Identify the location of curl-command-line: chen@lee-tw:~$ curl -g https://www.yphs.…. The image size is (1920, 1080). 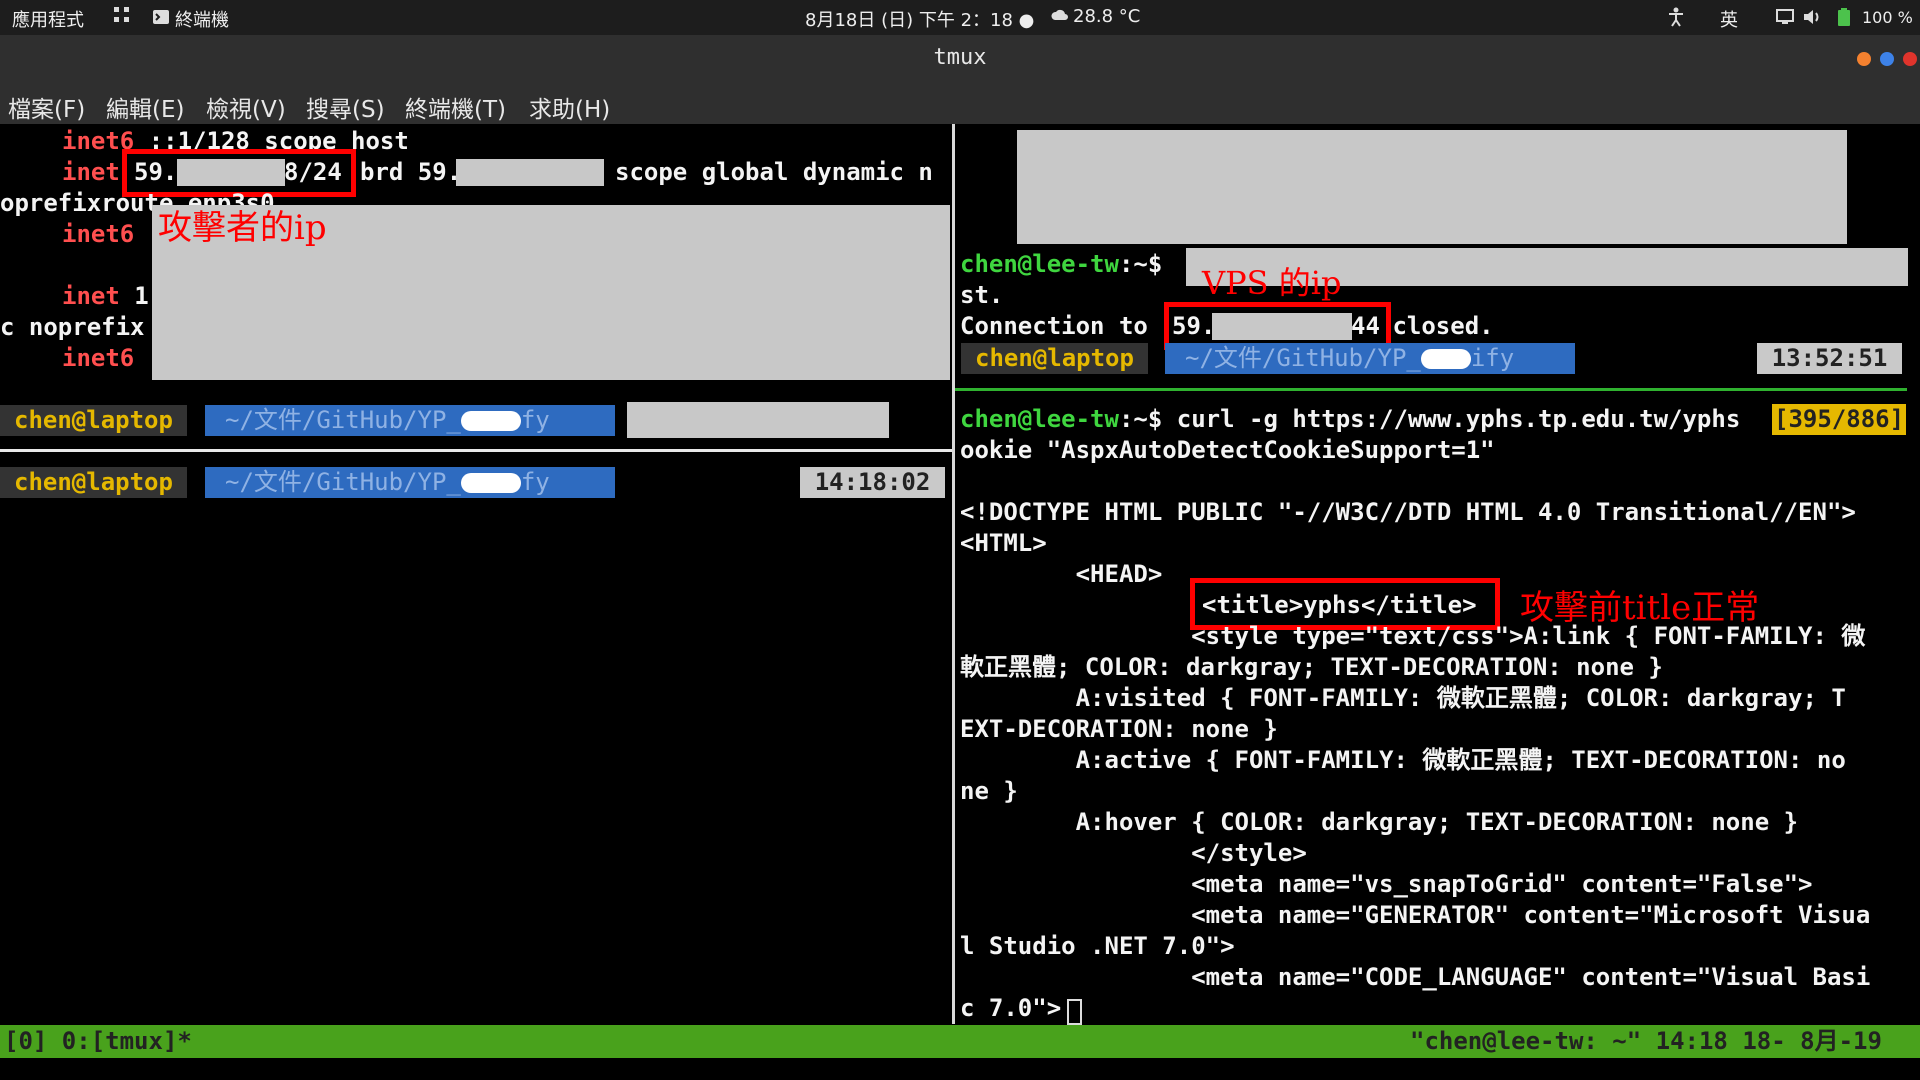
(1350, 419).